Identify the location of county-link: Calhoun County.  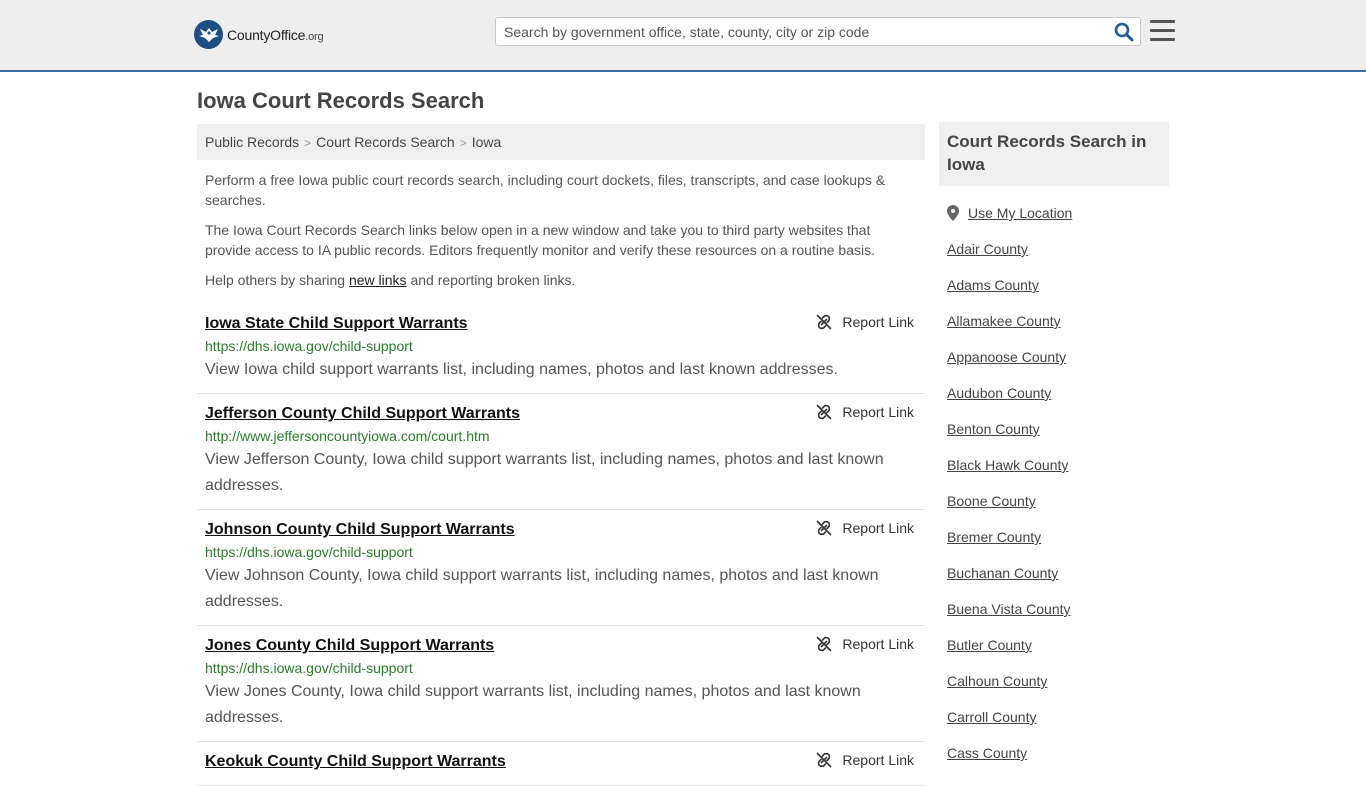
(997, 681).